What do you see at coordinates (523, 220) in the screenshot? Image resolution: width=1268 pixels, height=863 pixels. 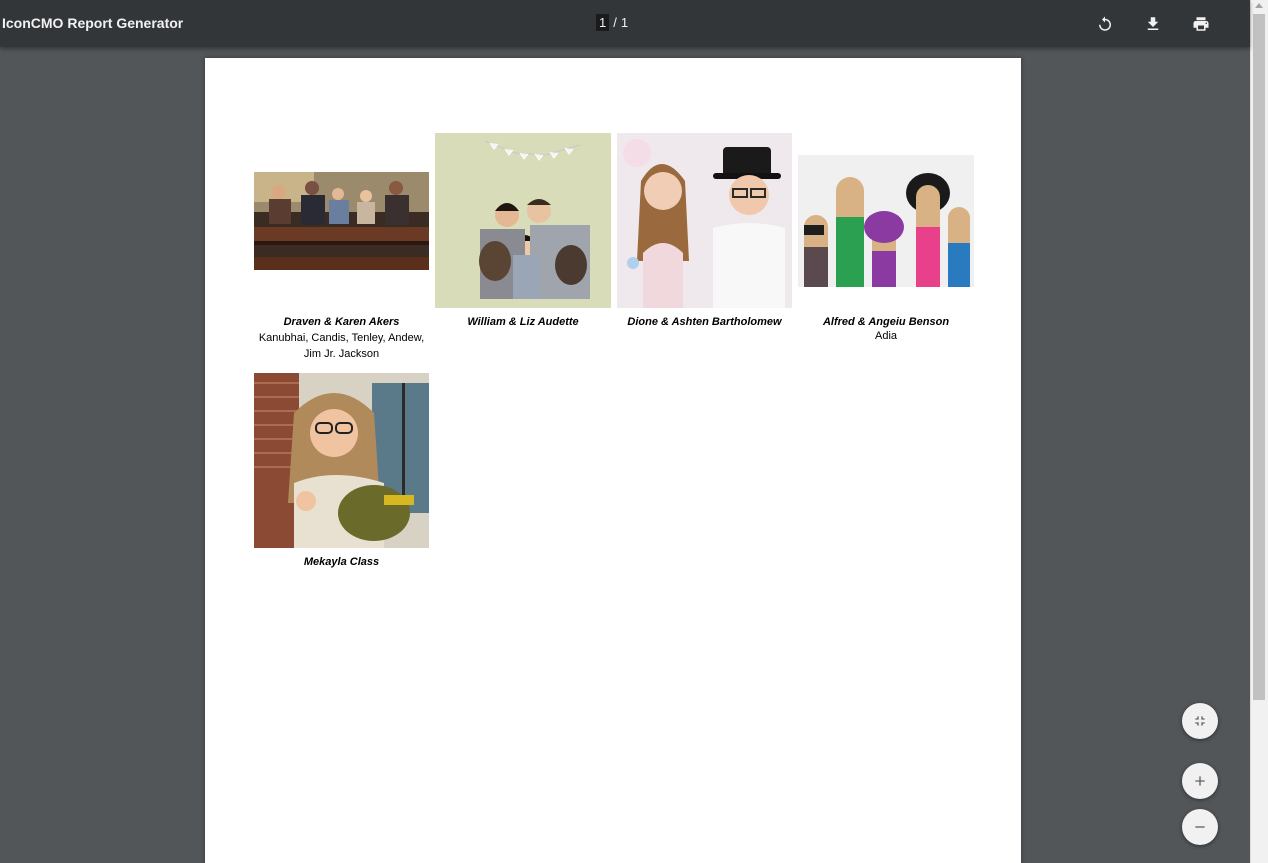 I see `family-photo-audette` at bounding box center [523, 220].